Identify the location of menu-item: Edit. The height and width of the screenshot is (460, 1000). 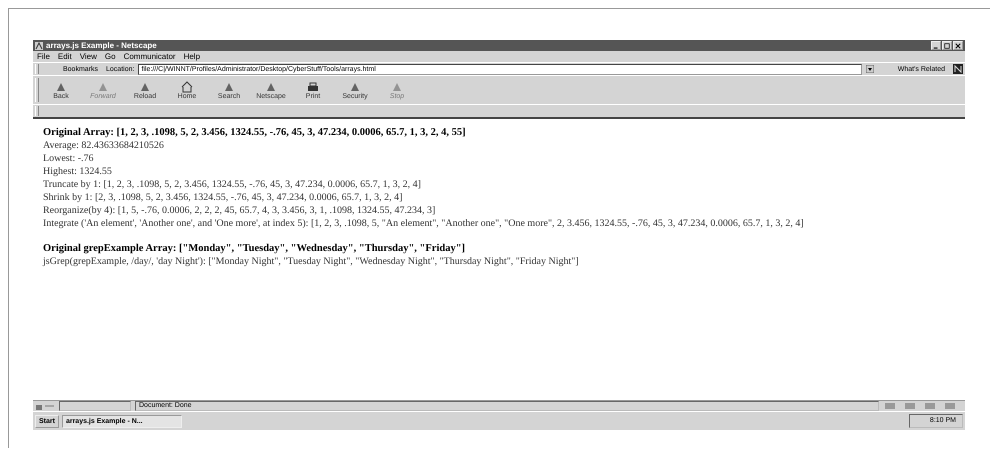
(65, 56).